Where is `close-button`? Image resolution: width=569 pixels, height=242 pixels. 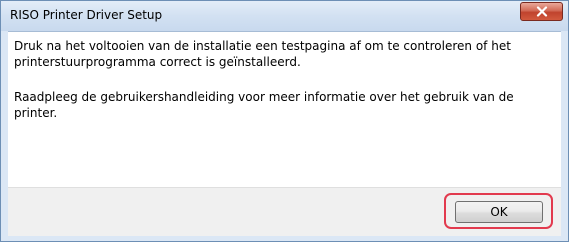
close-button is located at coordinates (541, 11).